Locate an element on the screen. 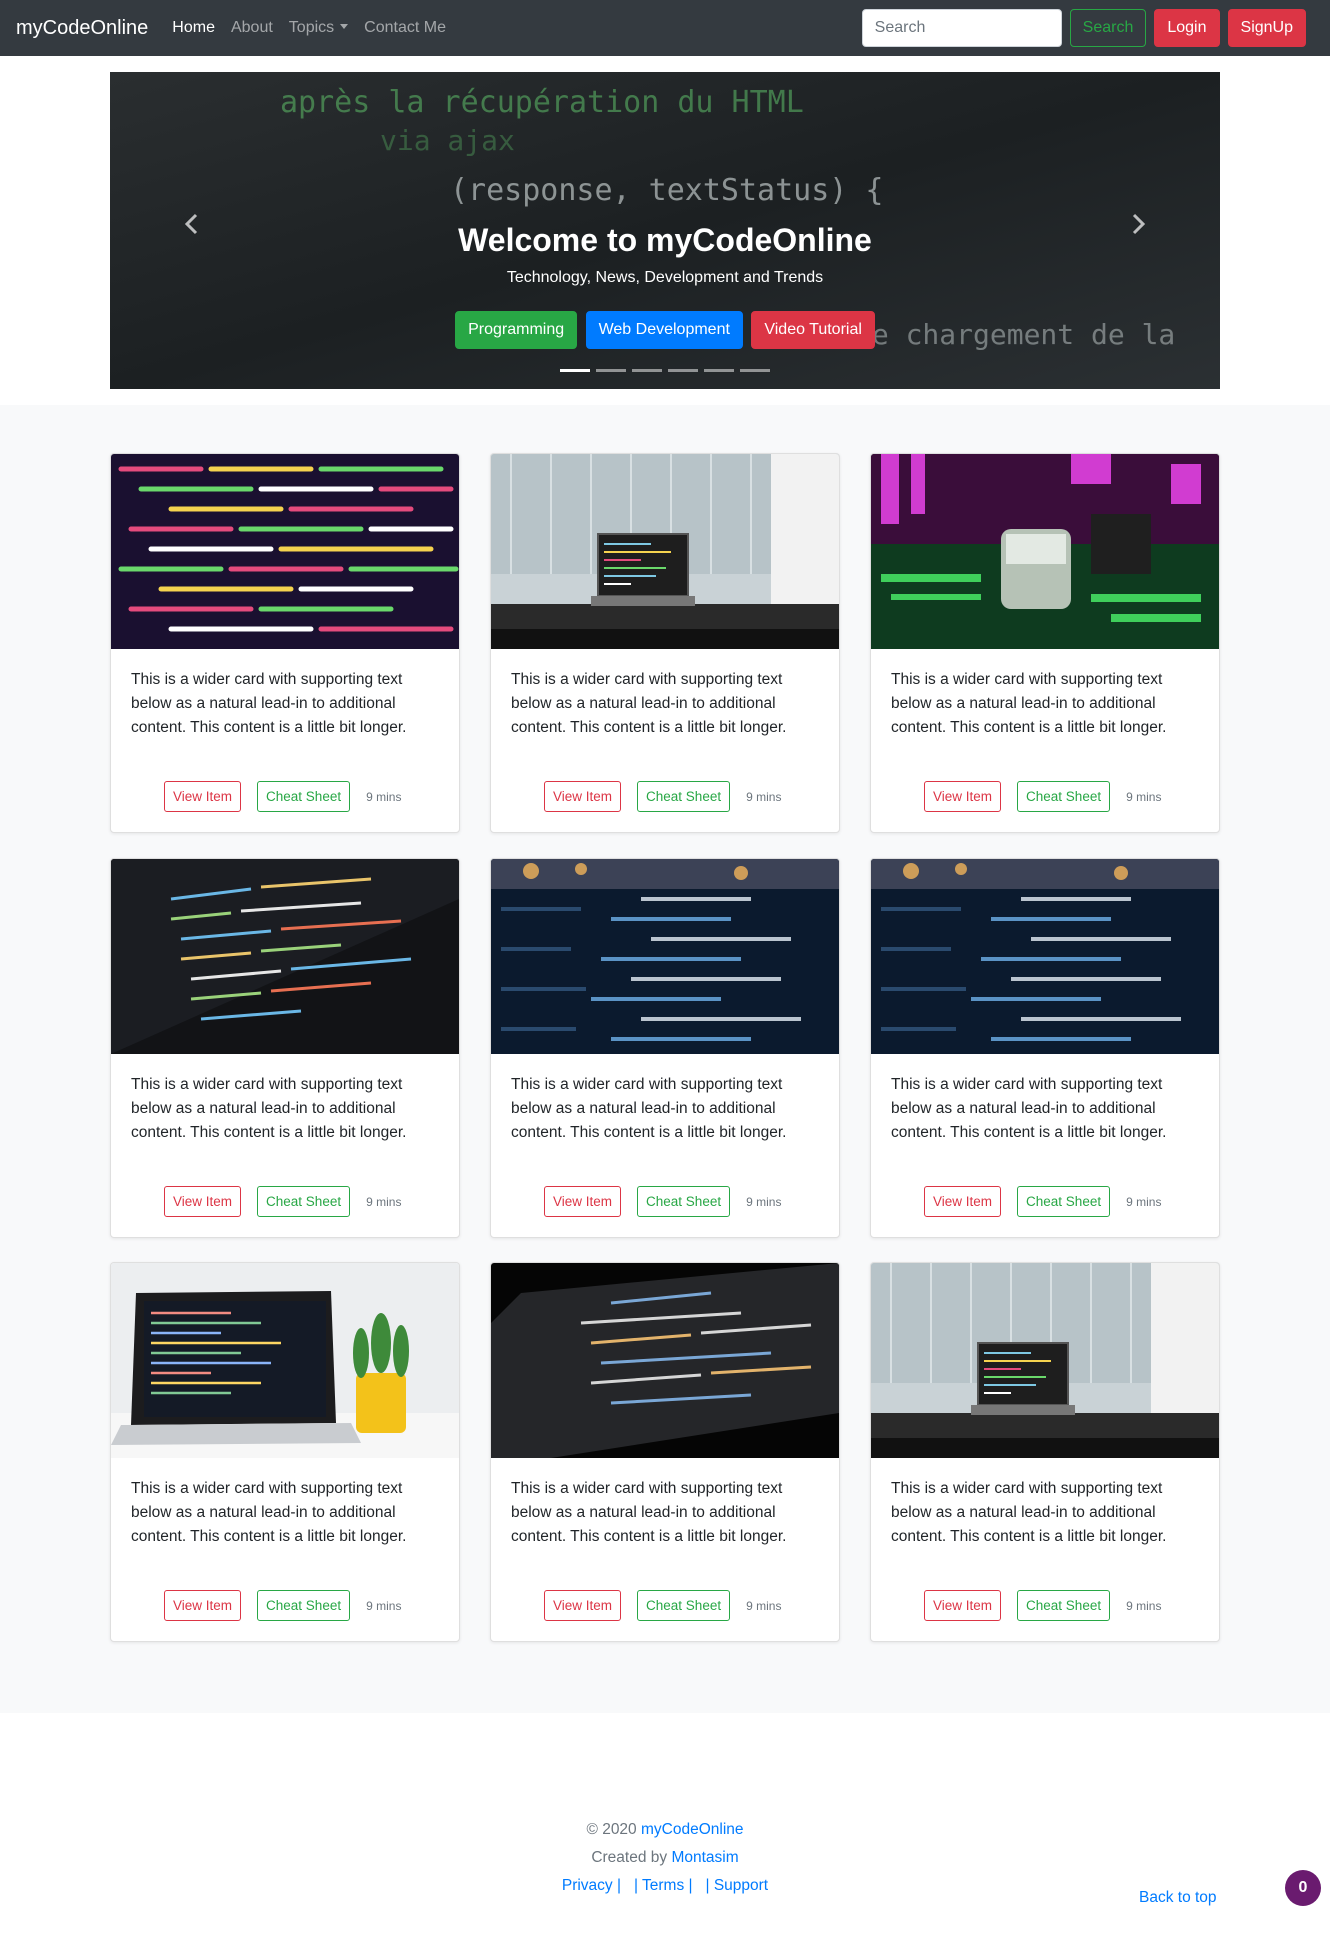 The image size is (1330, 1939). nav-right-group: Search Login SignUp is located at coordinates (1083, 28).